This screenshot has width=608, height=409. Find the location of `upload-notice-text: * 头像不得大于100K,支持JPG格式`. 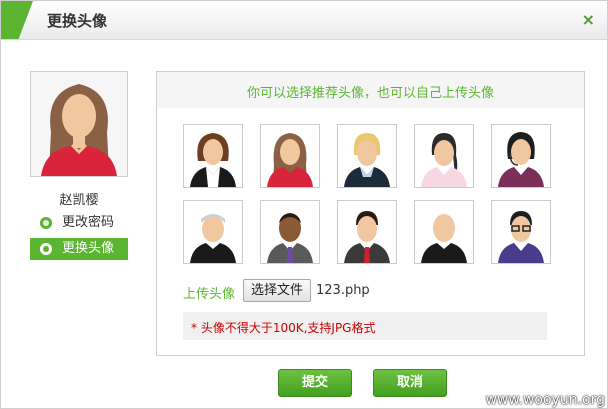

upload-notice-text: * 头像不得大于100K,支持JPG格式 is located at coordinates (283, 328).